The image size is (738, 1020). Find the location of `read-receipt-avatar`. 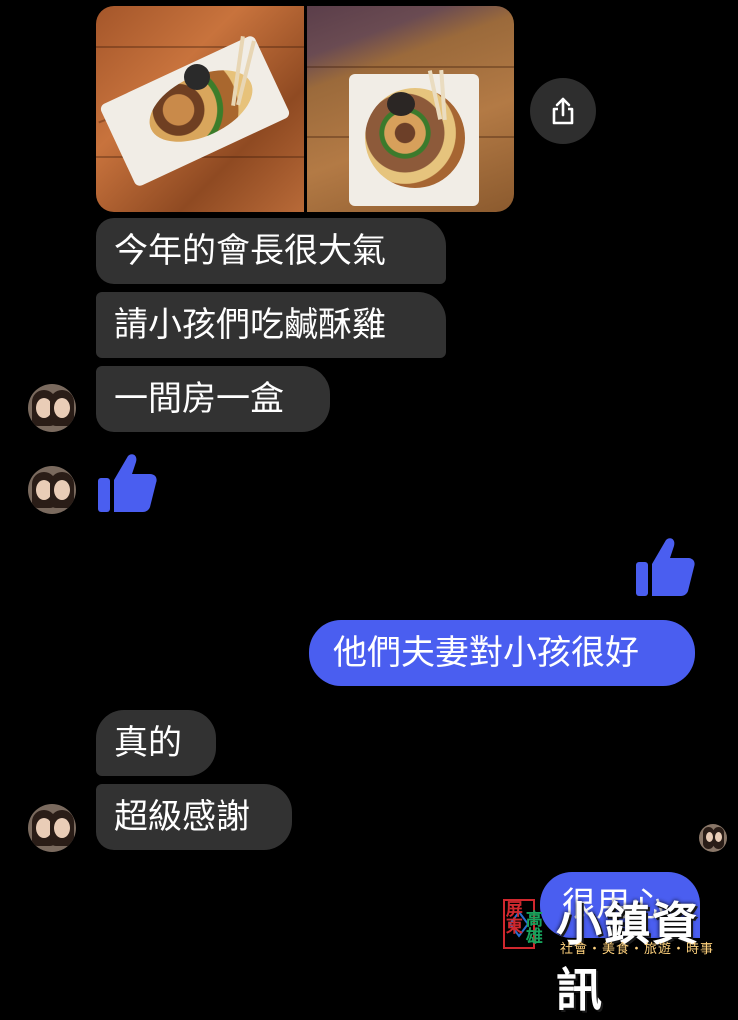

read-receipt-avatar is located at coordinates (713, 838).